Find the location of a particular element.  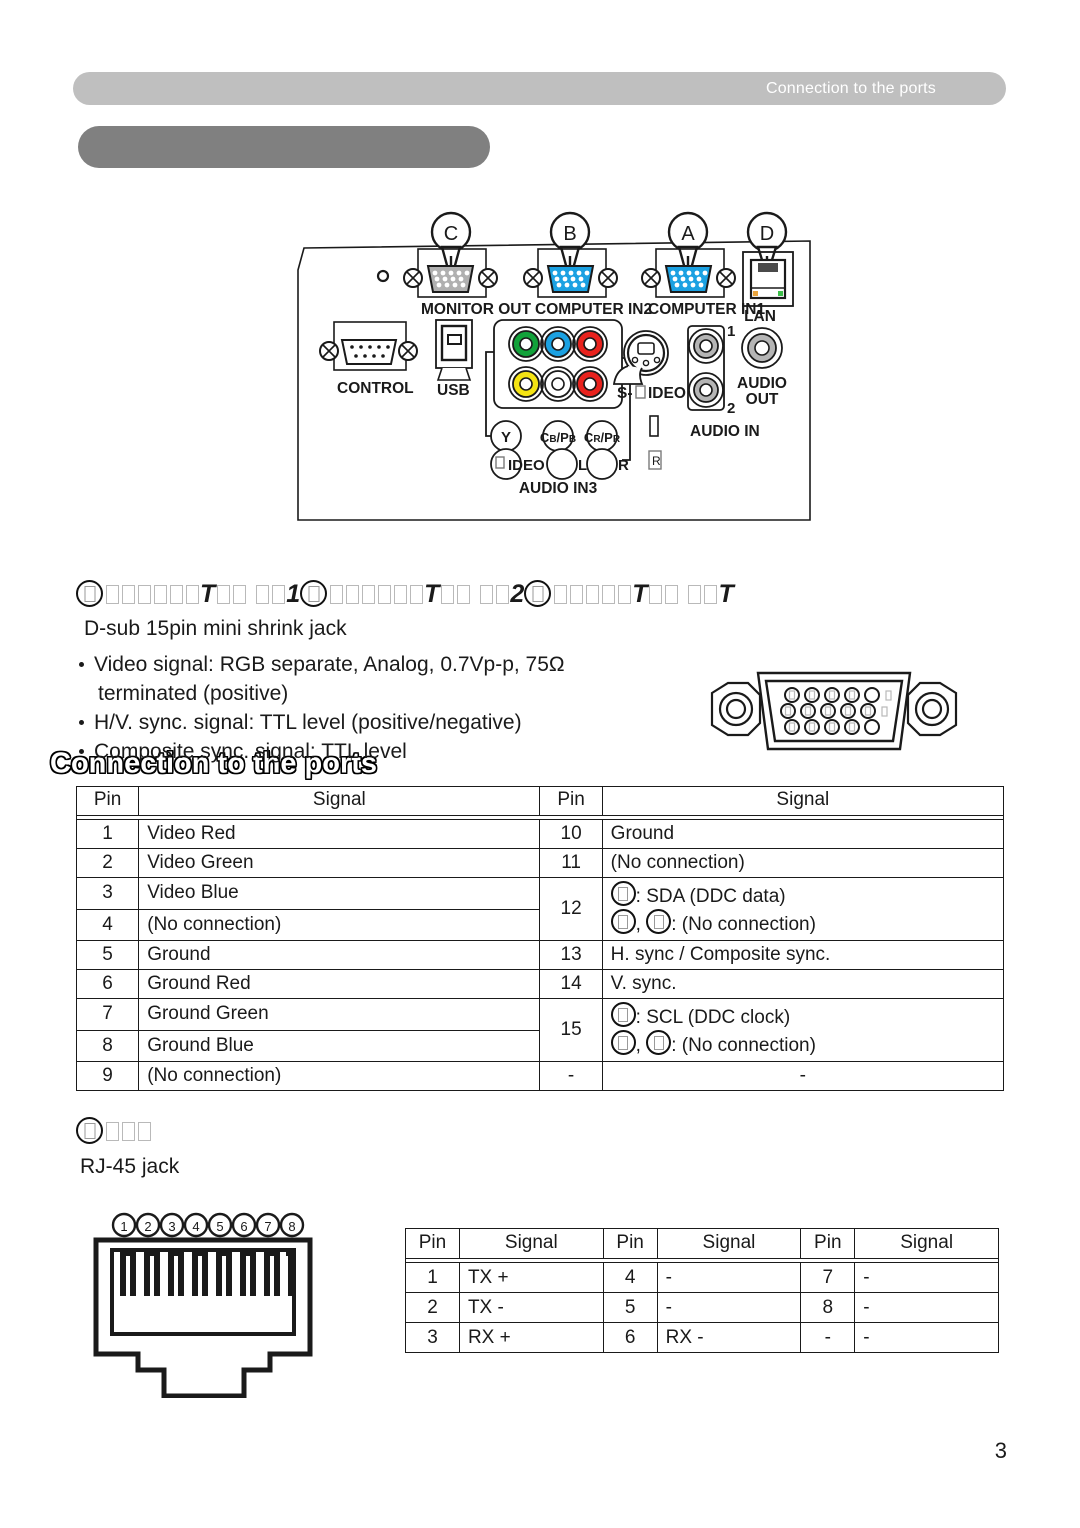

page-number: 3 is located at coordinates (1000, 1450).